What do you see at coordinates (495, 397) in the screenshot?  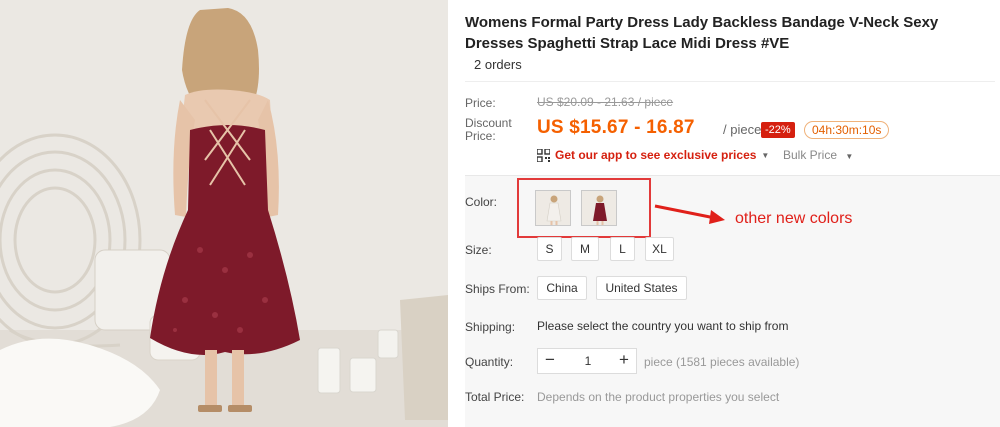 I see `total-price-label: Total Price:` at bounding box center [495, 397].